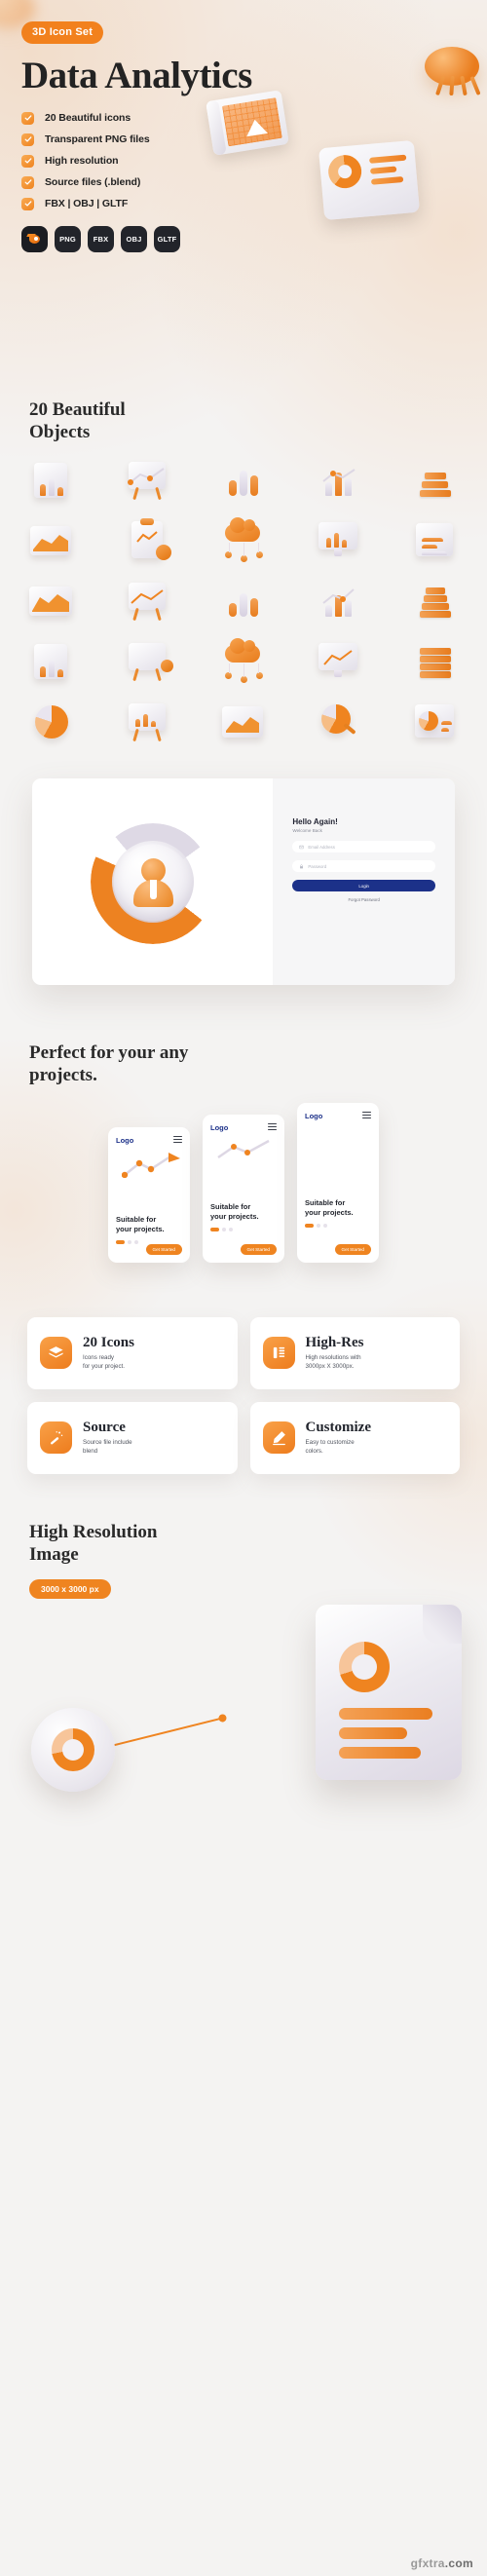  I want to click on format-chip-fbx: FBX, so click(101, 238).